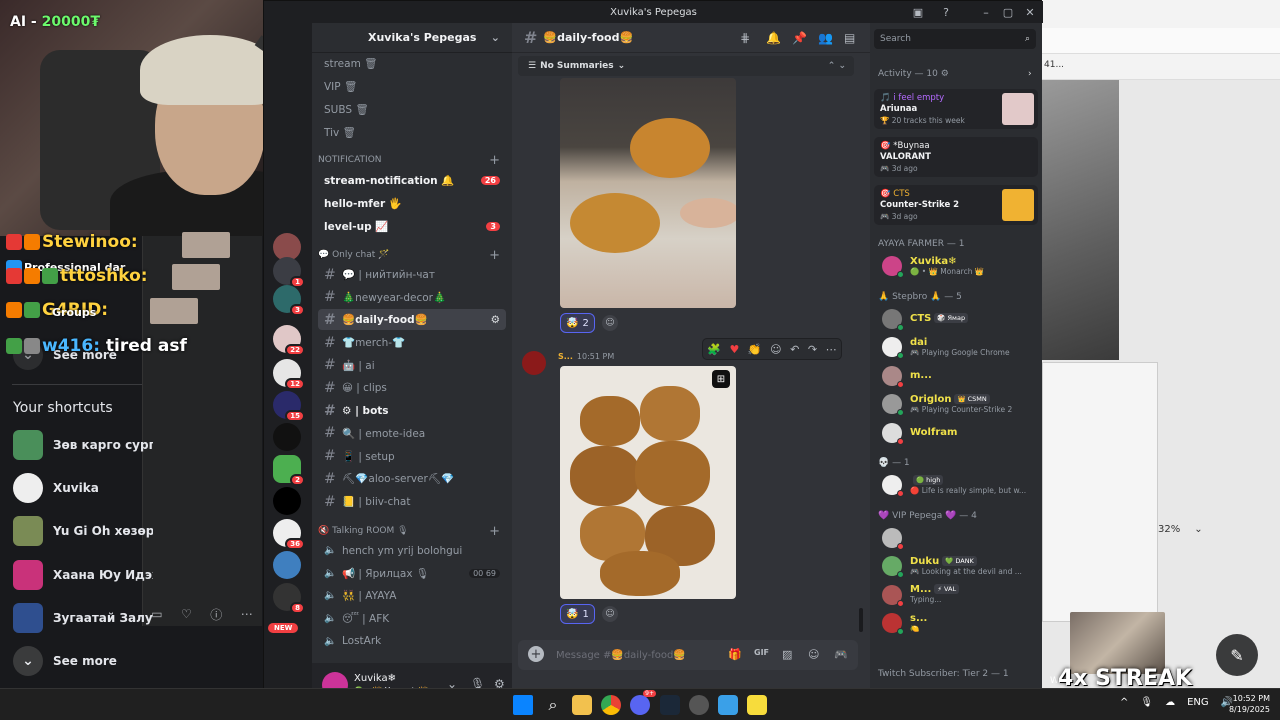 This screenshot has height=720, width=1280. I want to click on food-image-chicken: ⊞, so click(648, 482).